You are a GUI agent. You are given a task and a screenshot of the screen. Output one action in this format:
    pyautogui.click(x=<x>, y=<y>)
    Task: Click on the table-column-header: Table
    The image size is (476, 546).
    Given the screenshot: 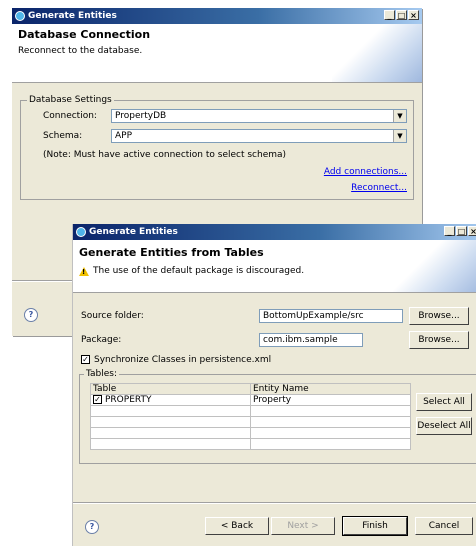 What is the action you would take?
    pyautogui.click(x=170, y=389)
    